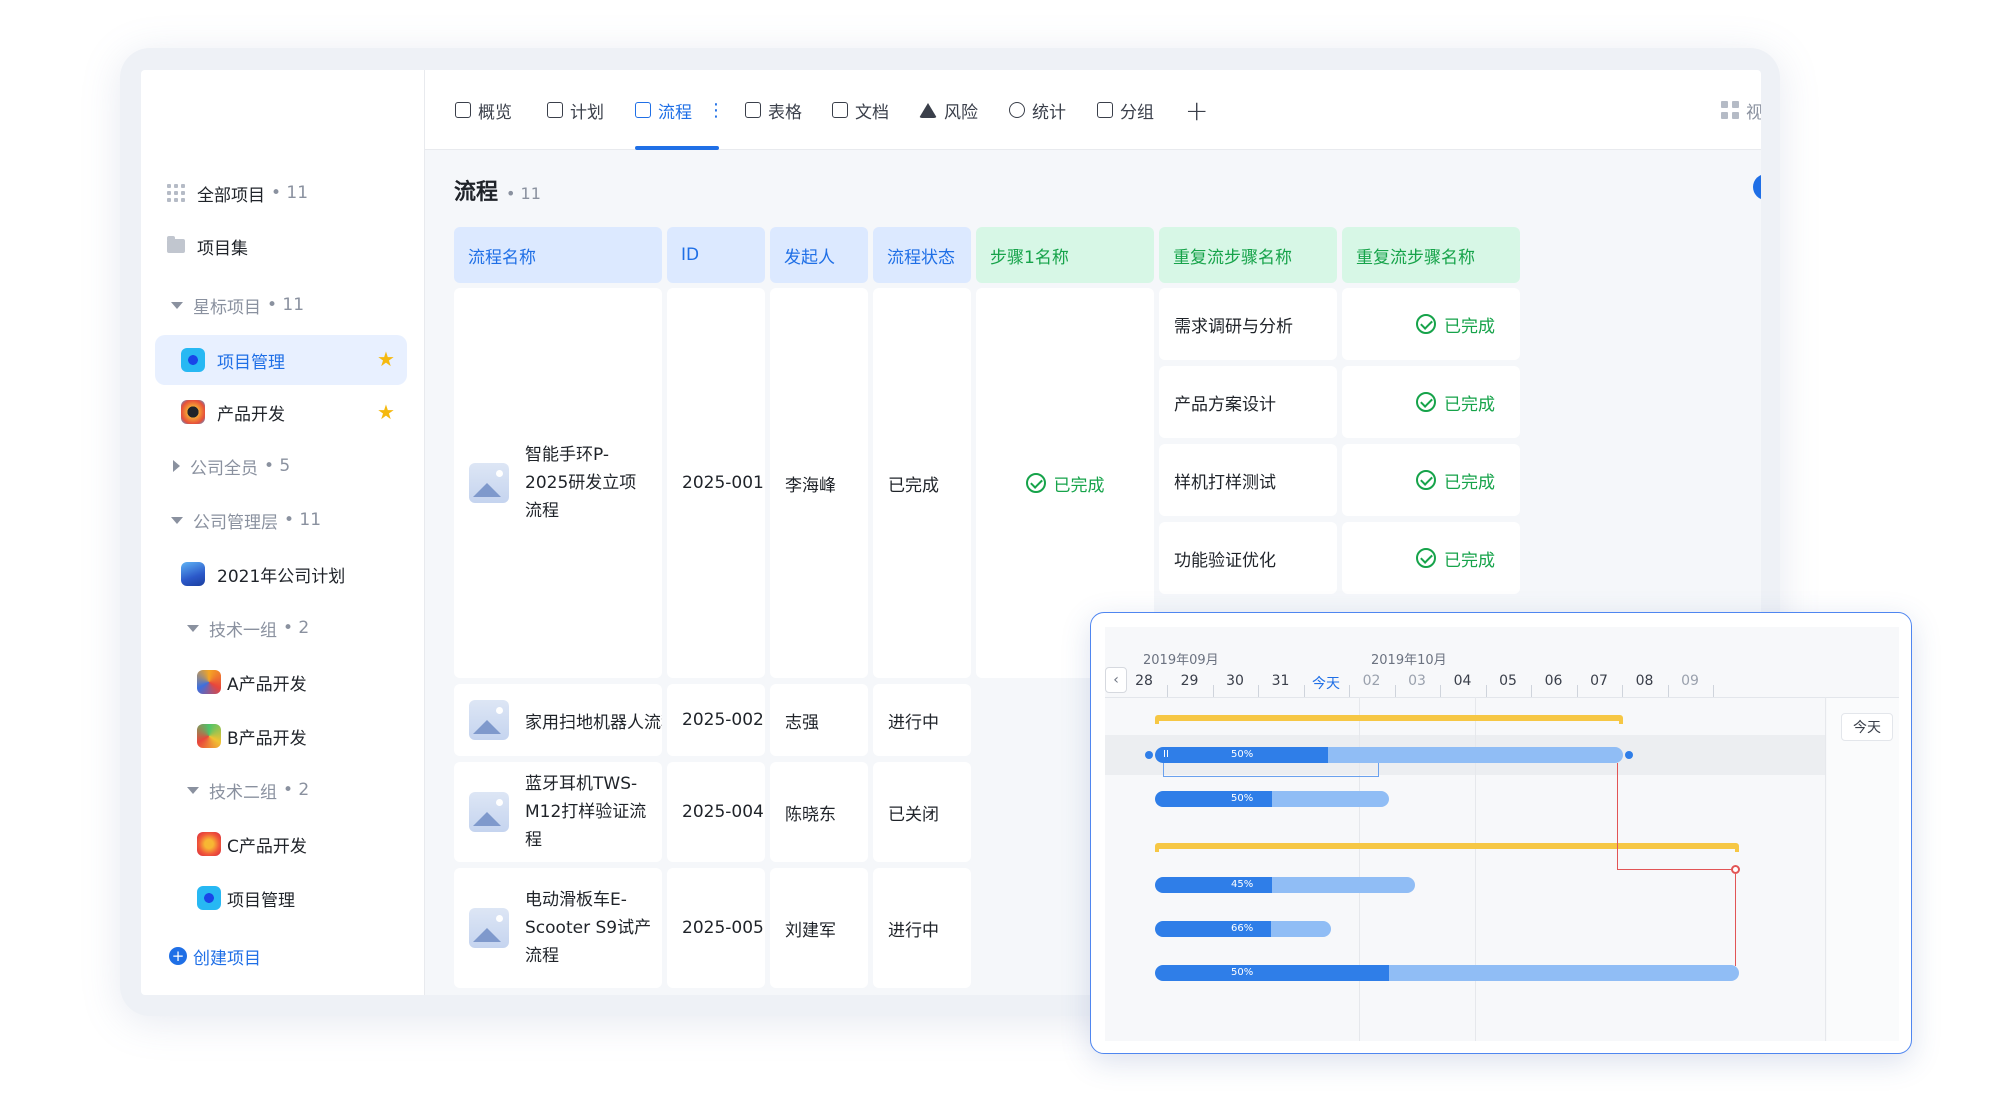 This screenshot has height=1096, width=2016. Describe the element at coordinates (1735, 920) in the screenshot. I see `dependency-line` at that location.